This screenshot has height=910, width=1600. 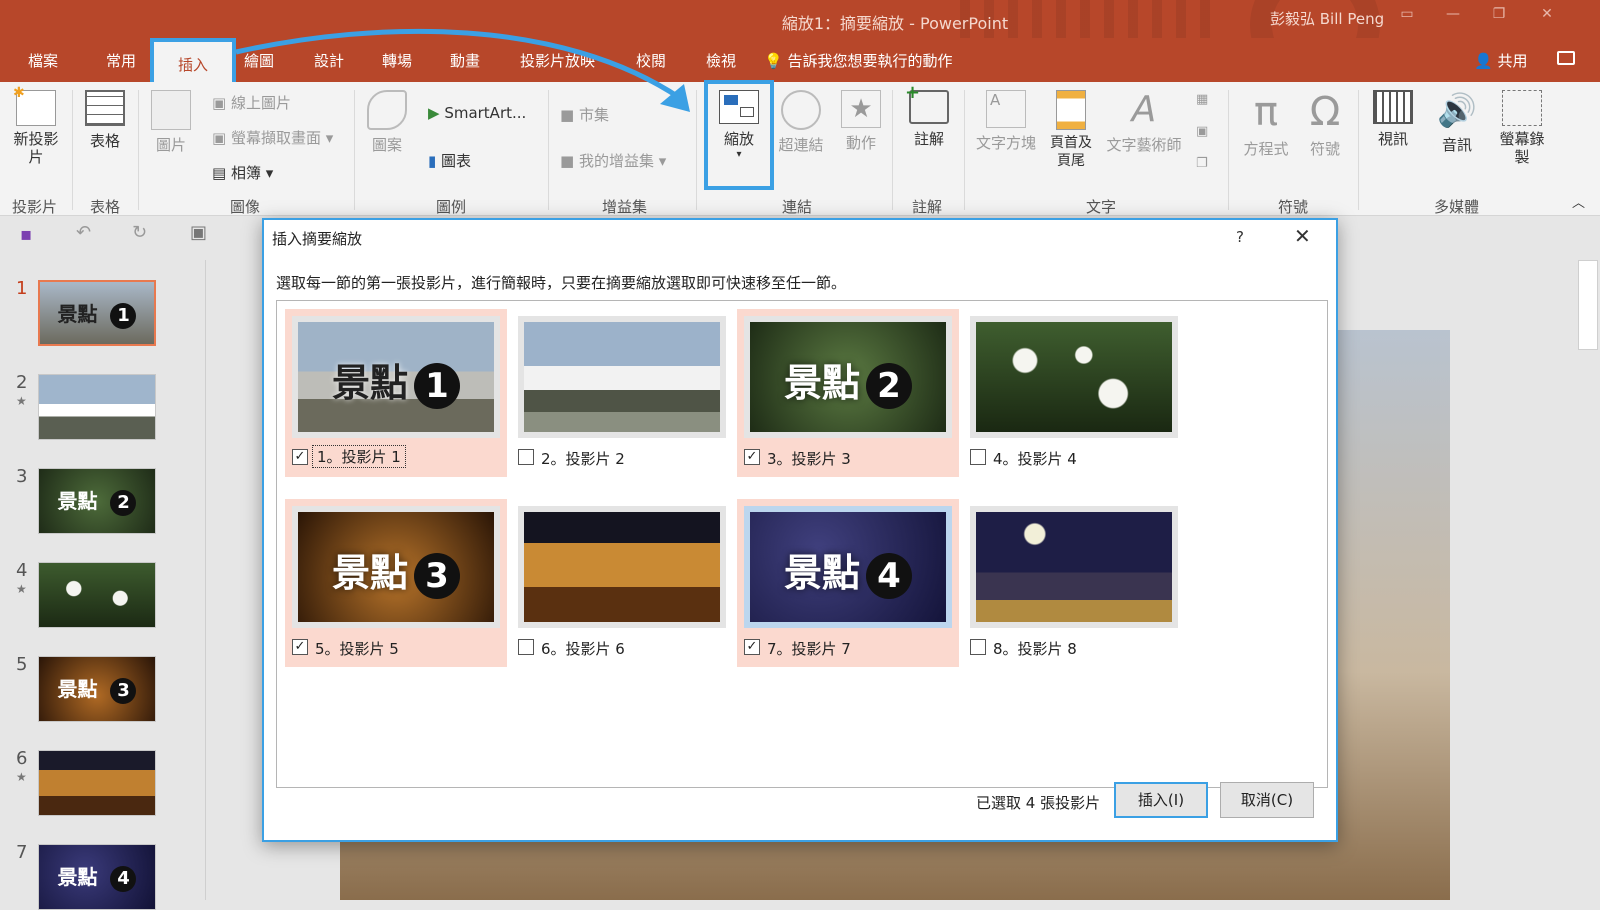 What do you see at coordinates (1407, 14) in the screenshot?
I see `ribbon-display-options-icon: ▭` at bounding box center [1407, 14].